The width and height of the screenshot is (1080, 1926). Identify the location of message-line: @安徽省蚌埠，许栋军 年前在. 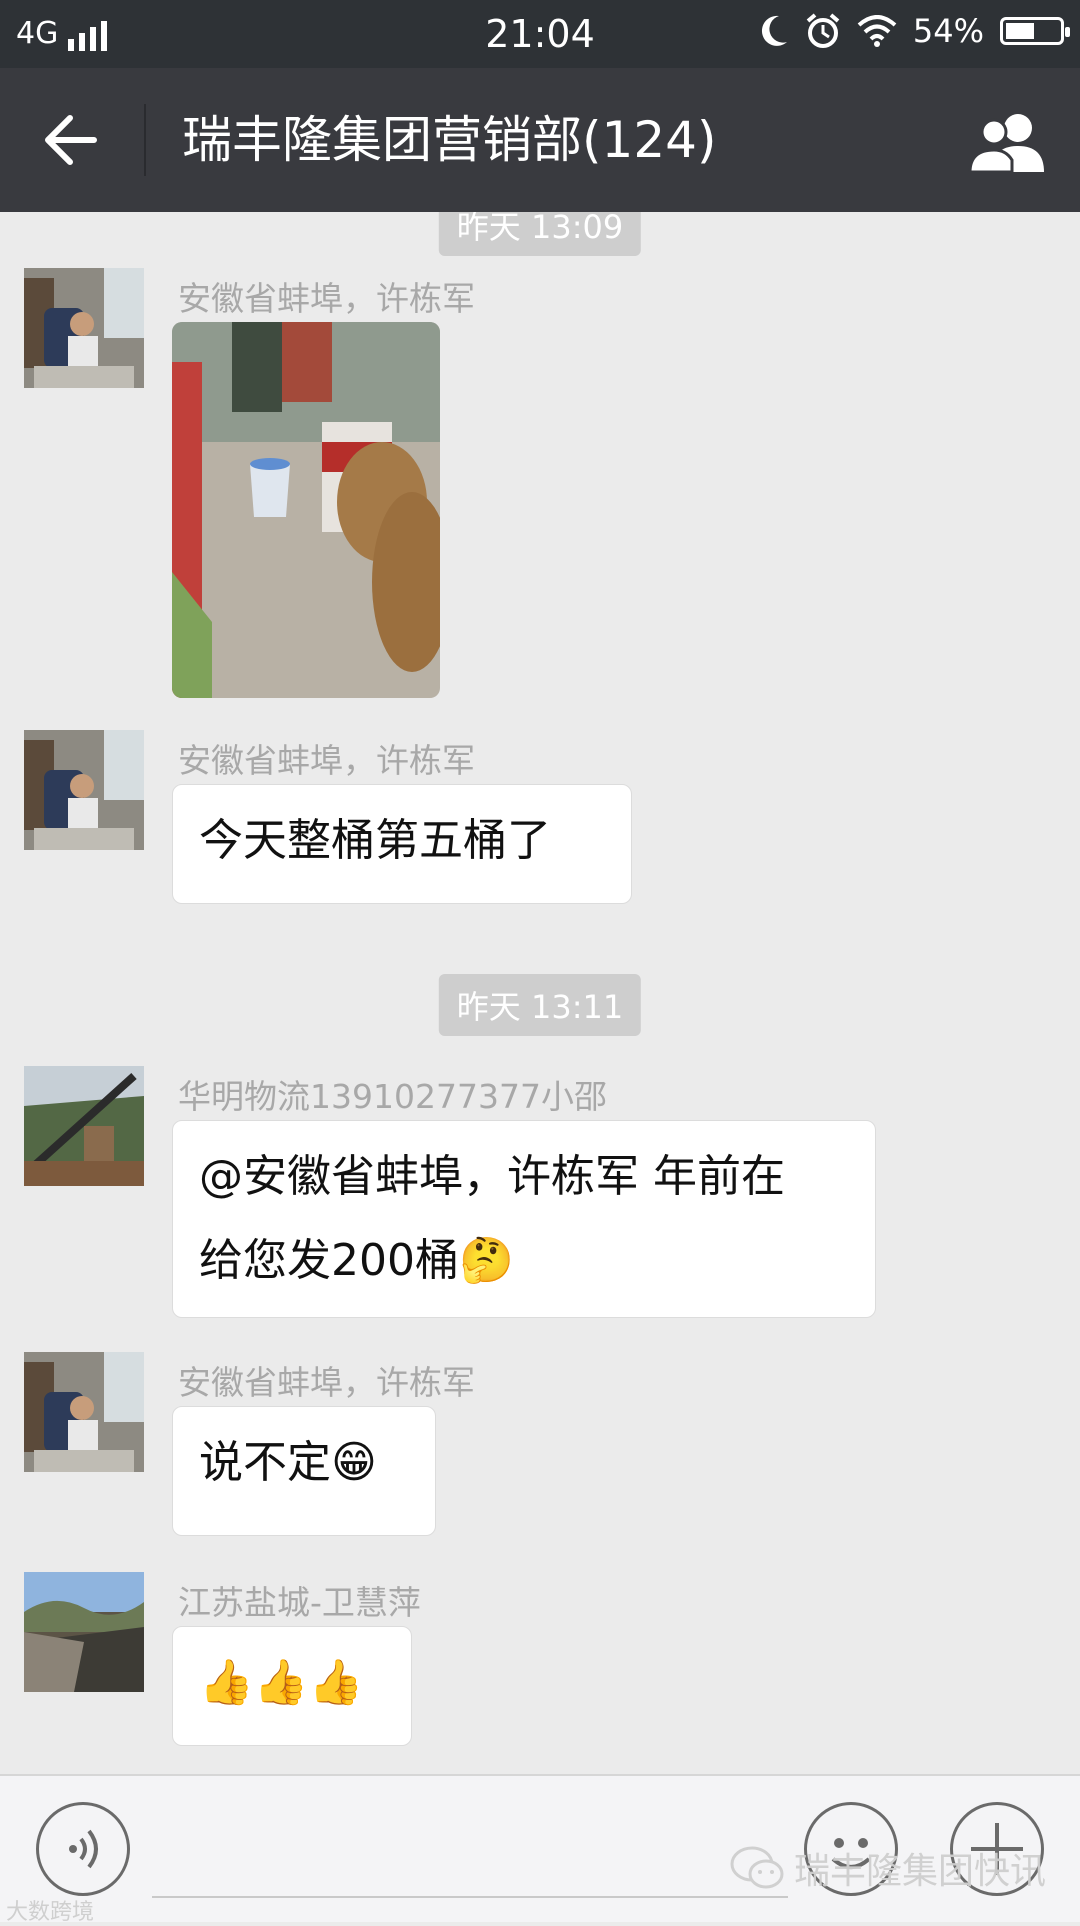
(492, 1176).